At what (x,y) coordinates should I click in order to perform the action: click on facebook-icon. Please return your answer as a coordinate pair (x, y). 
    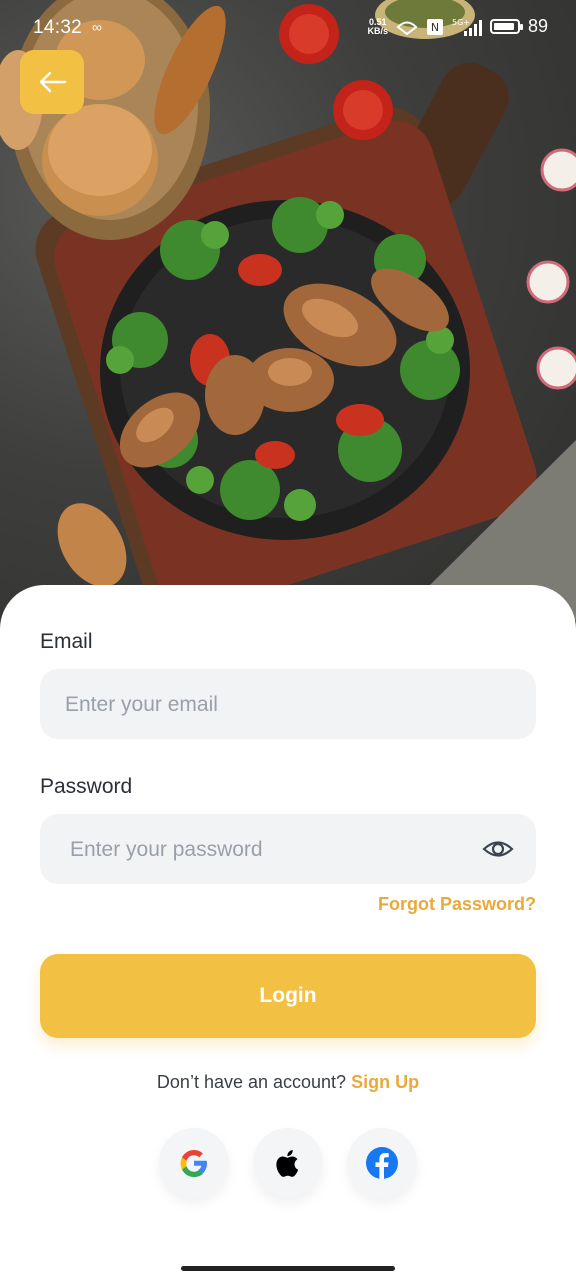
    Looking at the image, I should click on (382, 1163).